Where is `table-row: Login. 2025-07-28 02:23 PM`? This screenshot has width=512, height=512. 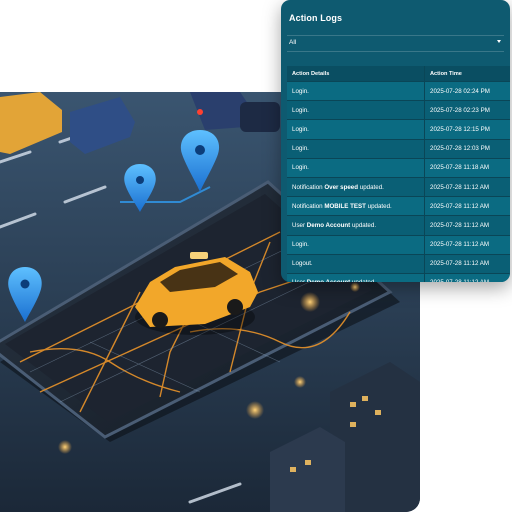 table-row: Login. 2025-07-28 02:23 PM is located at coordinates (398, 110).